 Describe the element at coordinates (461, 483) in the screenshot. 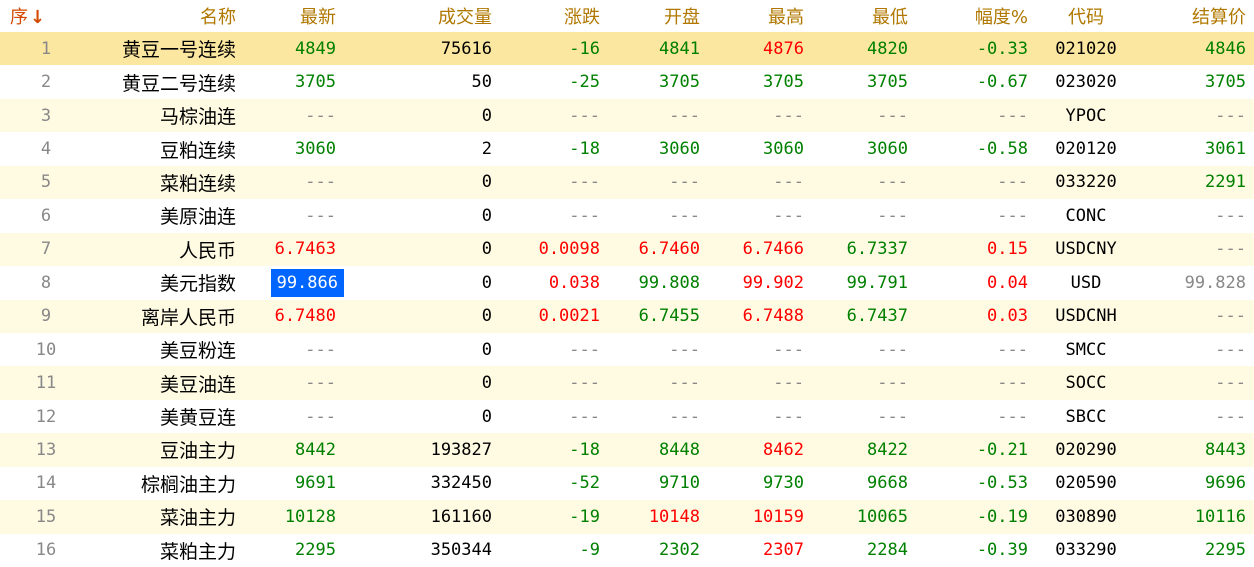

I see `cell-volume: 332450` at that location.